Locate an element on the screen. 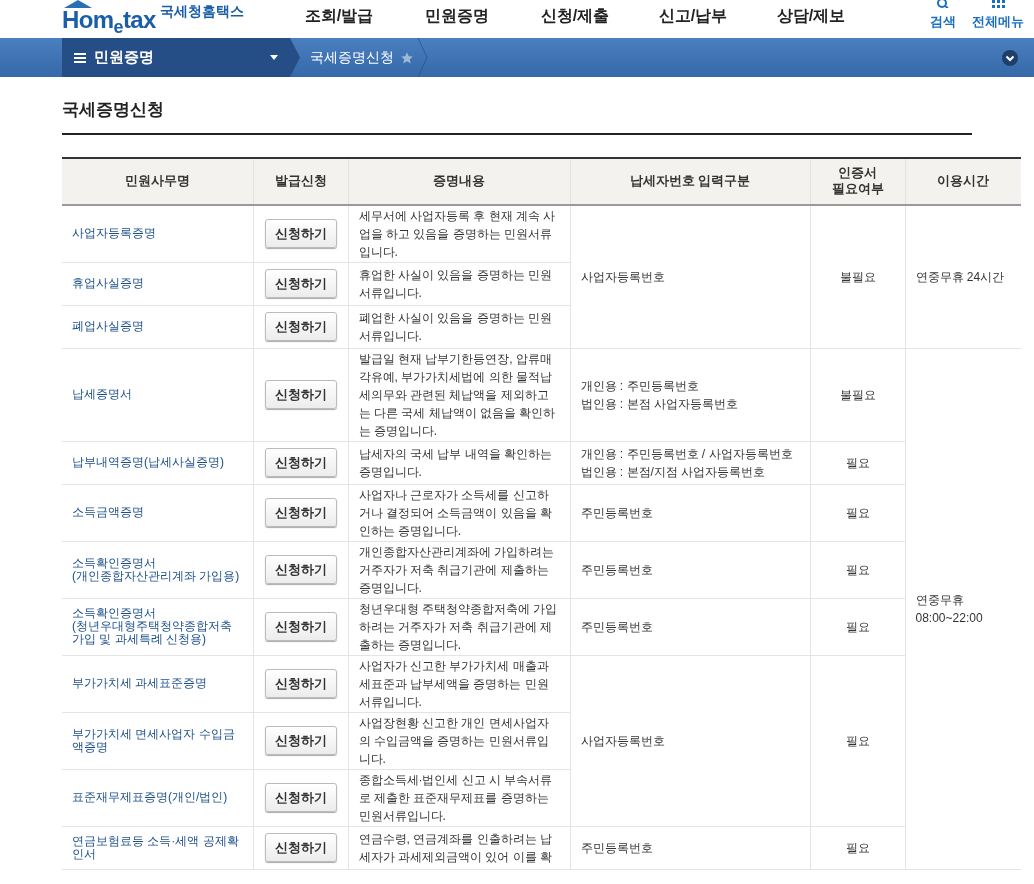  column-header: 납세자번호 입력구분 is located at coordinates (690, 181).